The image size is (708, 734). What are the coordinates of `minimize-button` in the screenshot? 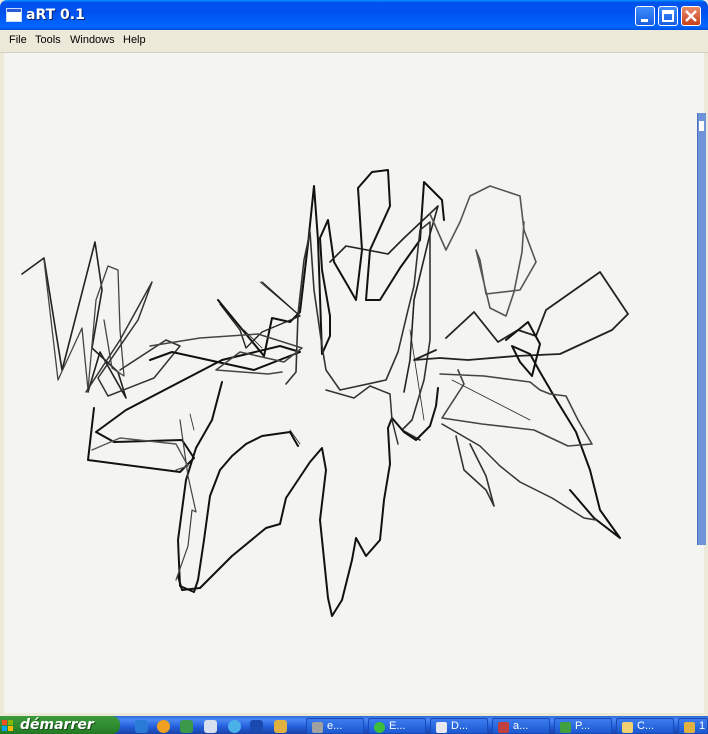 It's located at (645, 16).